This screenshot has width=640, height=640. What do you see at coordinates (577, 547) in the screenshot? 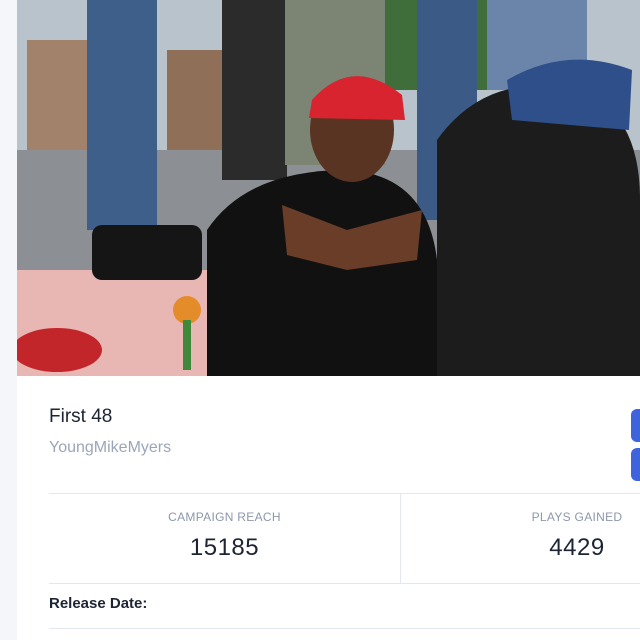
I see `stat-value: 4429` at bounding box center [577, 547].